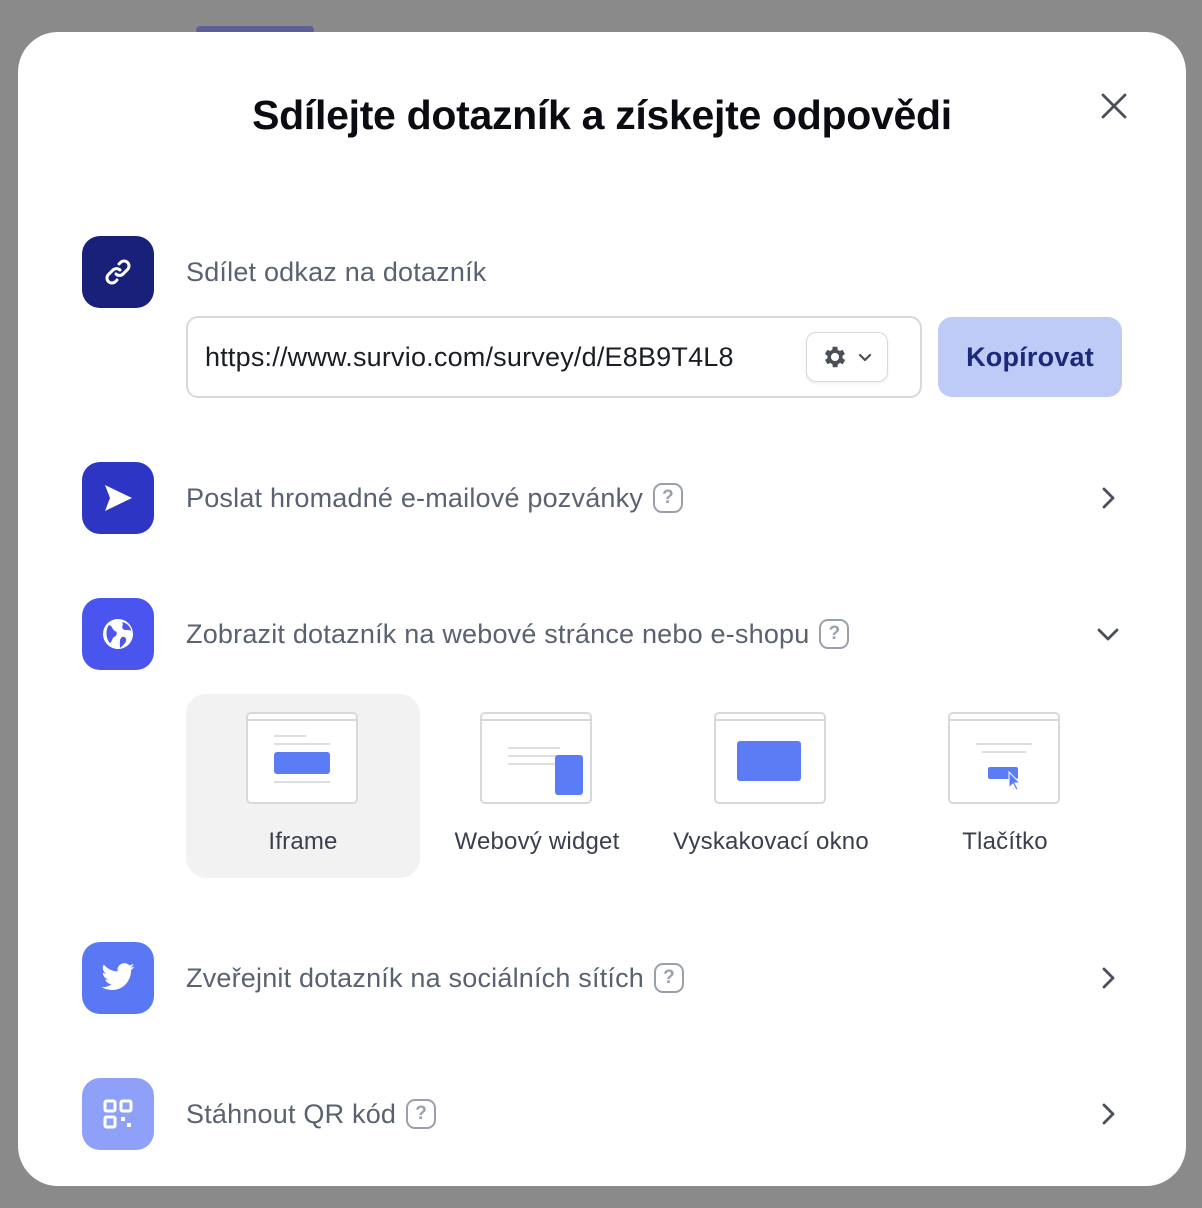 The height and width of the screenshot is (1208, 1202). I want to click on embed-option-popup: Vyskakovací okno, so click(771, 786).